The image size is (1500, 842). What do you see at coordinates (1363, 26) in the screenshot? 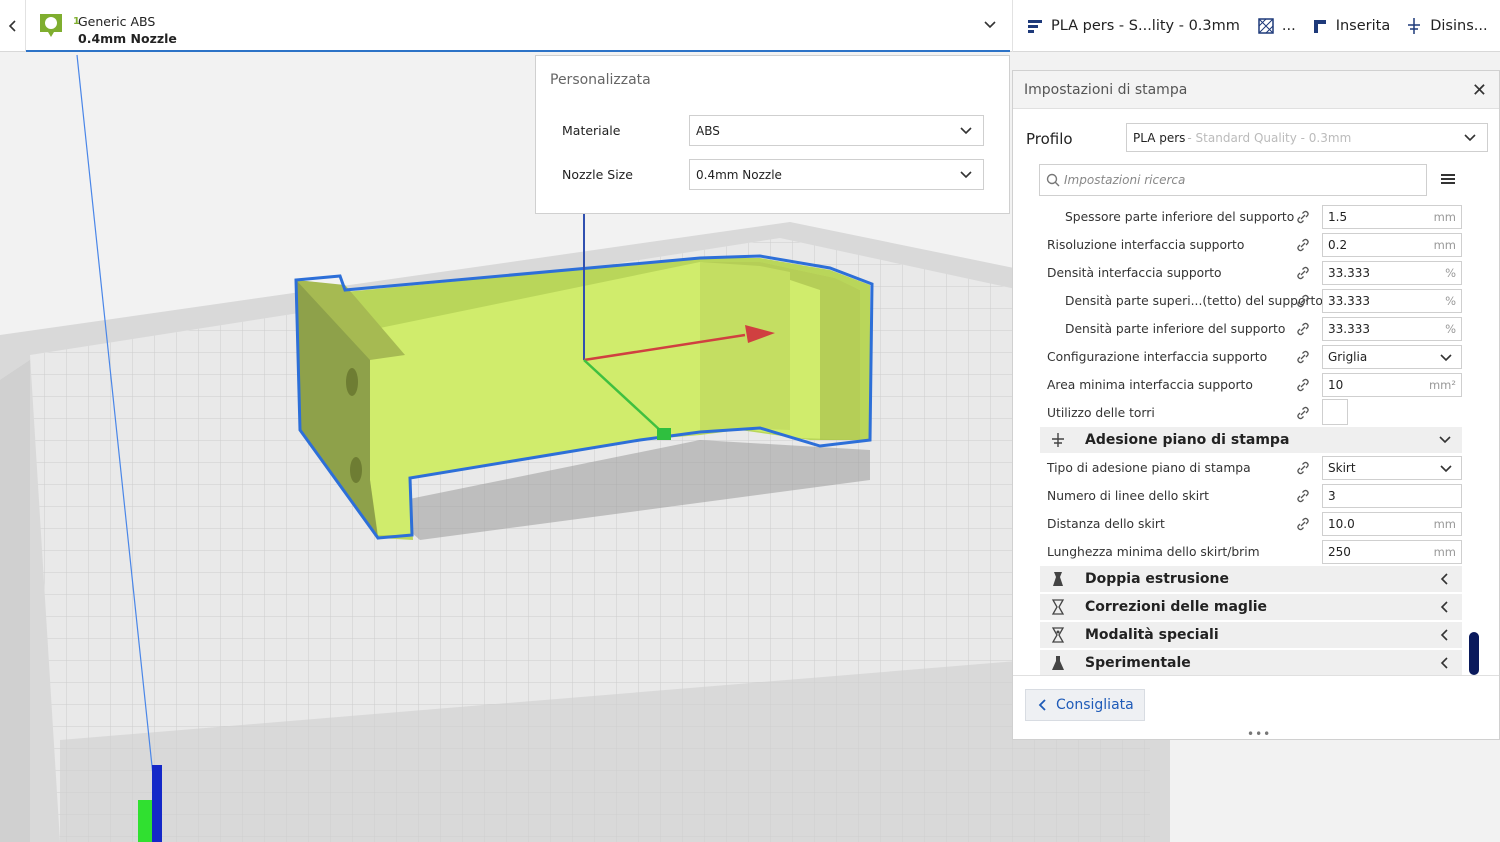
I see `support-summary-label: Inserita` at bounding box center [1363, 26].